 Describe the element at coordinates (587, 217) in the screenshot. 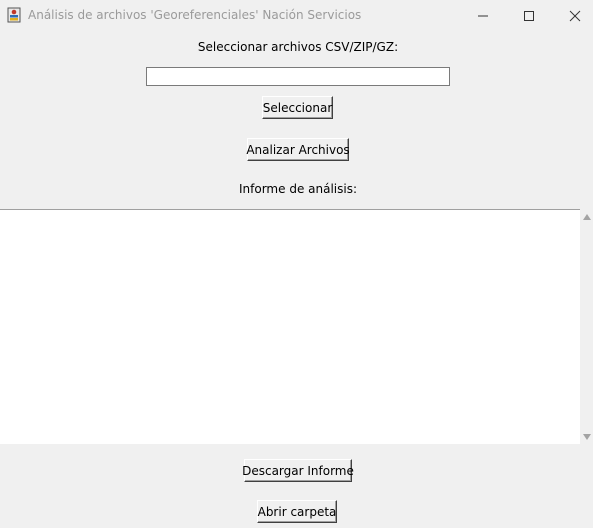

I see `scroll-up-arrow-icon` at that location.